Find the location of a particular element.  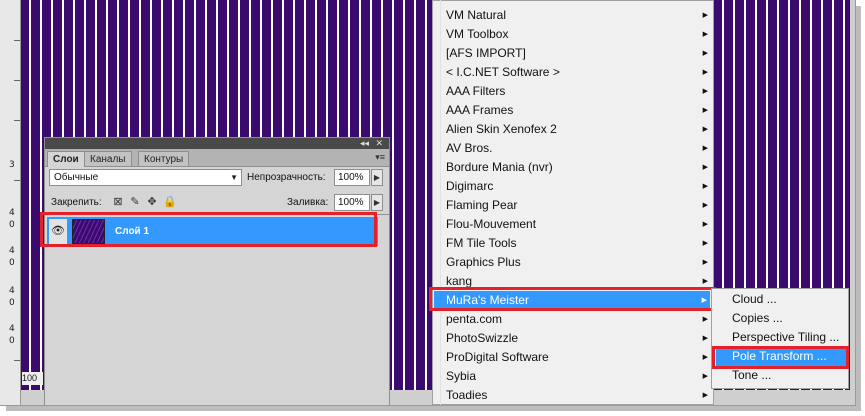

menu-item-label: VM Natural is located at coordinates (476, 15).